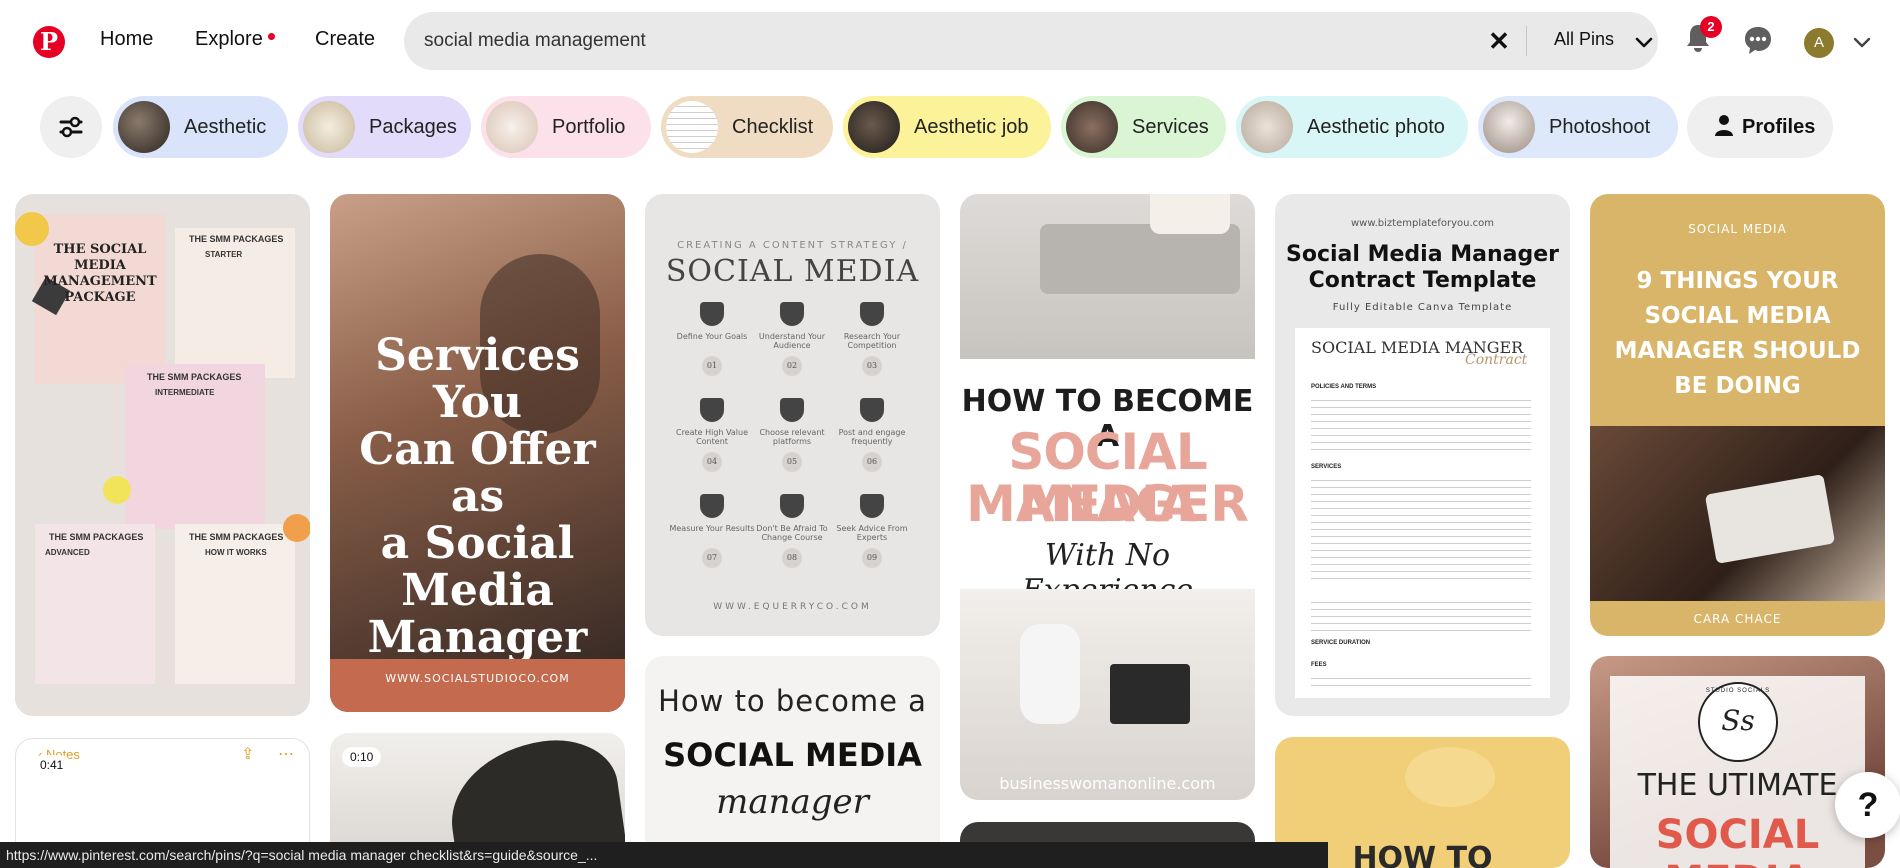 This screenshot has width=1900, height=868. What do you see at coordinates (413, 126) in the screenshot?
I see `chip-label: Packages` at bounding box center [413, 126].